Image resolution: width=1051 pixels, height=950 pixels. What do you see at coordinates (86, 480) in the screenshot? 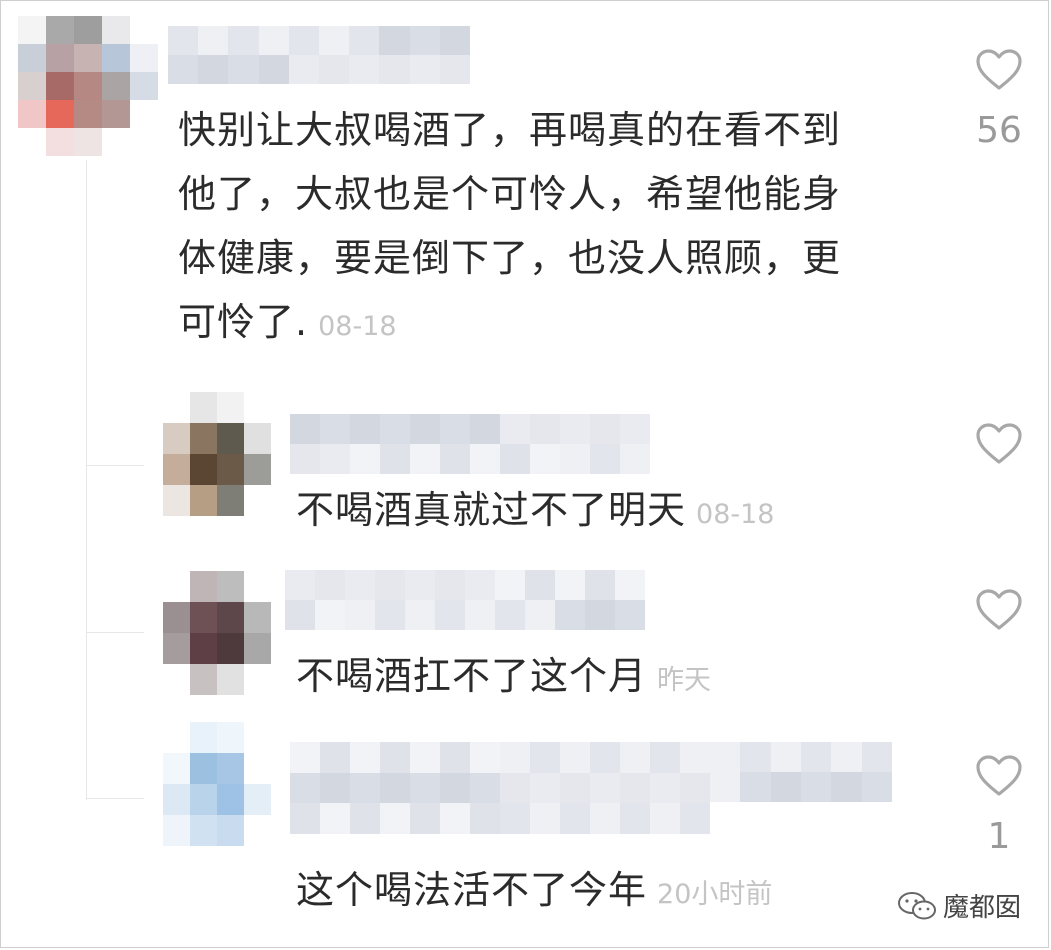
I see `thread-line` at bounding box center [86, 480].